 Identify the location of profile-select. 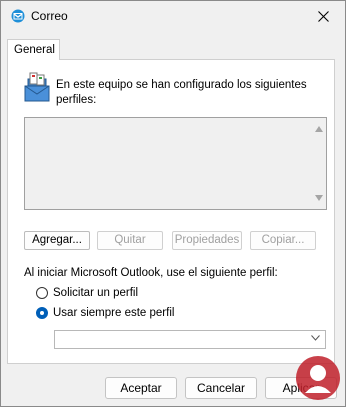
(190, 339).